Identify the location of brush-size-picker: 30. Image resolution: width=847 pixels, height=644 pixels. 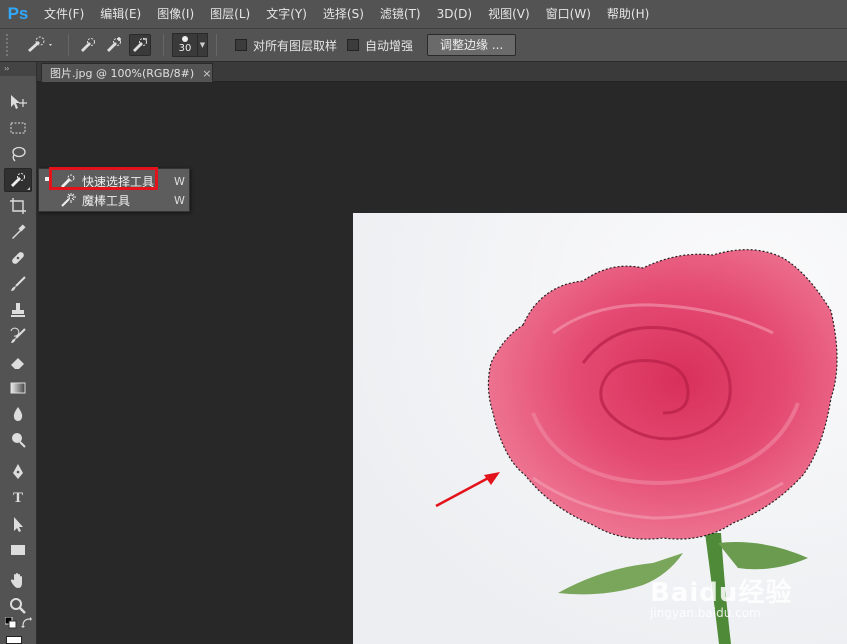
(185, 45).